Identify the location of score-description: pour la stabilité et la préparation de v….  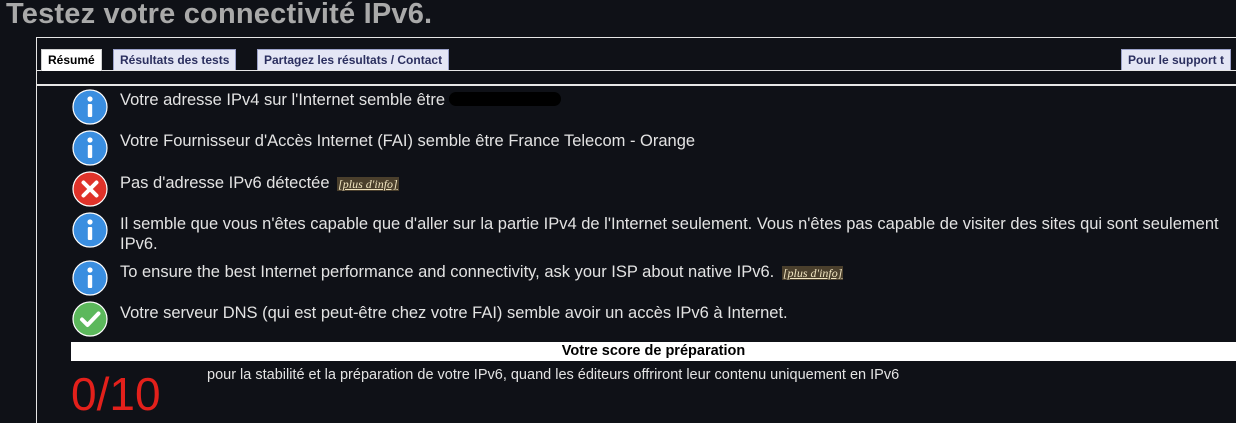
(553, 375).